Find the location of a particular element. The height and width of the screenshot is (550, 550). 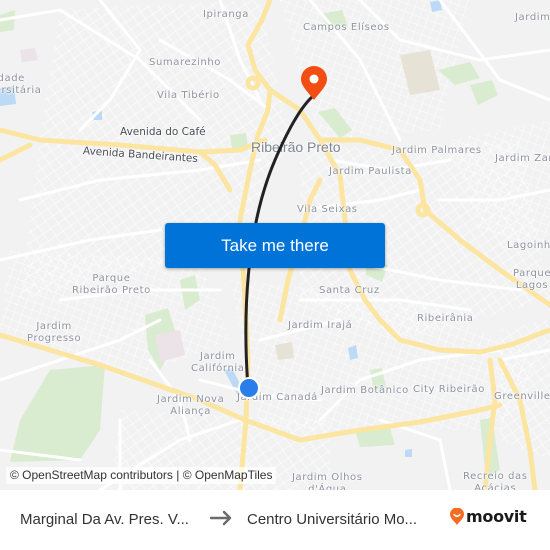

label-lagoinha: Lagoinha is located at coordinates (528, 245).